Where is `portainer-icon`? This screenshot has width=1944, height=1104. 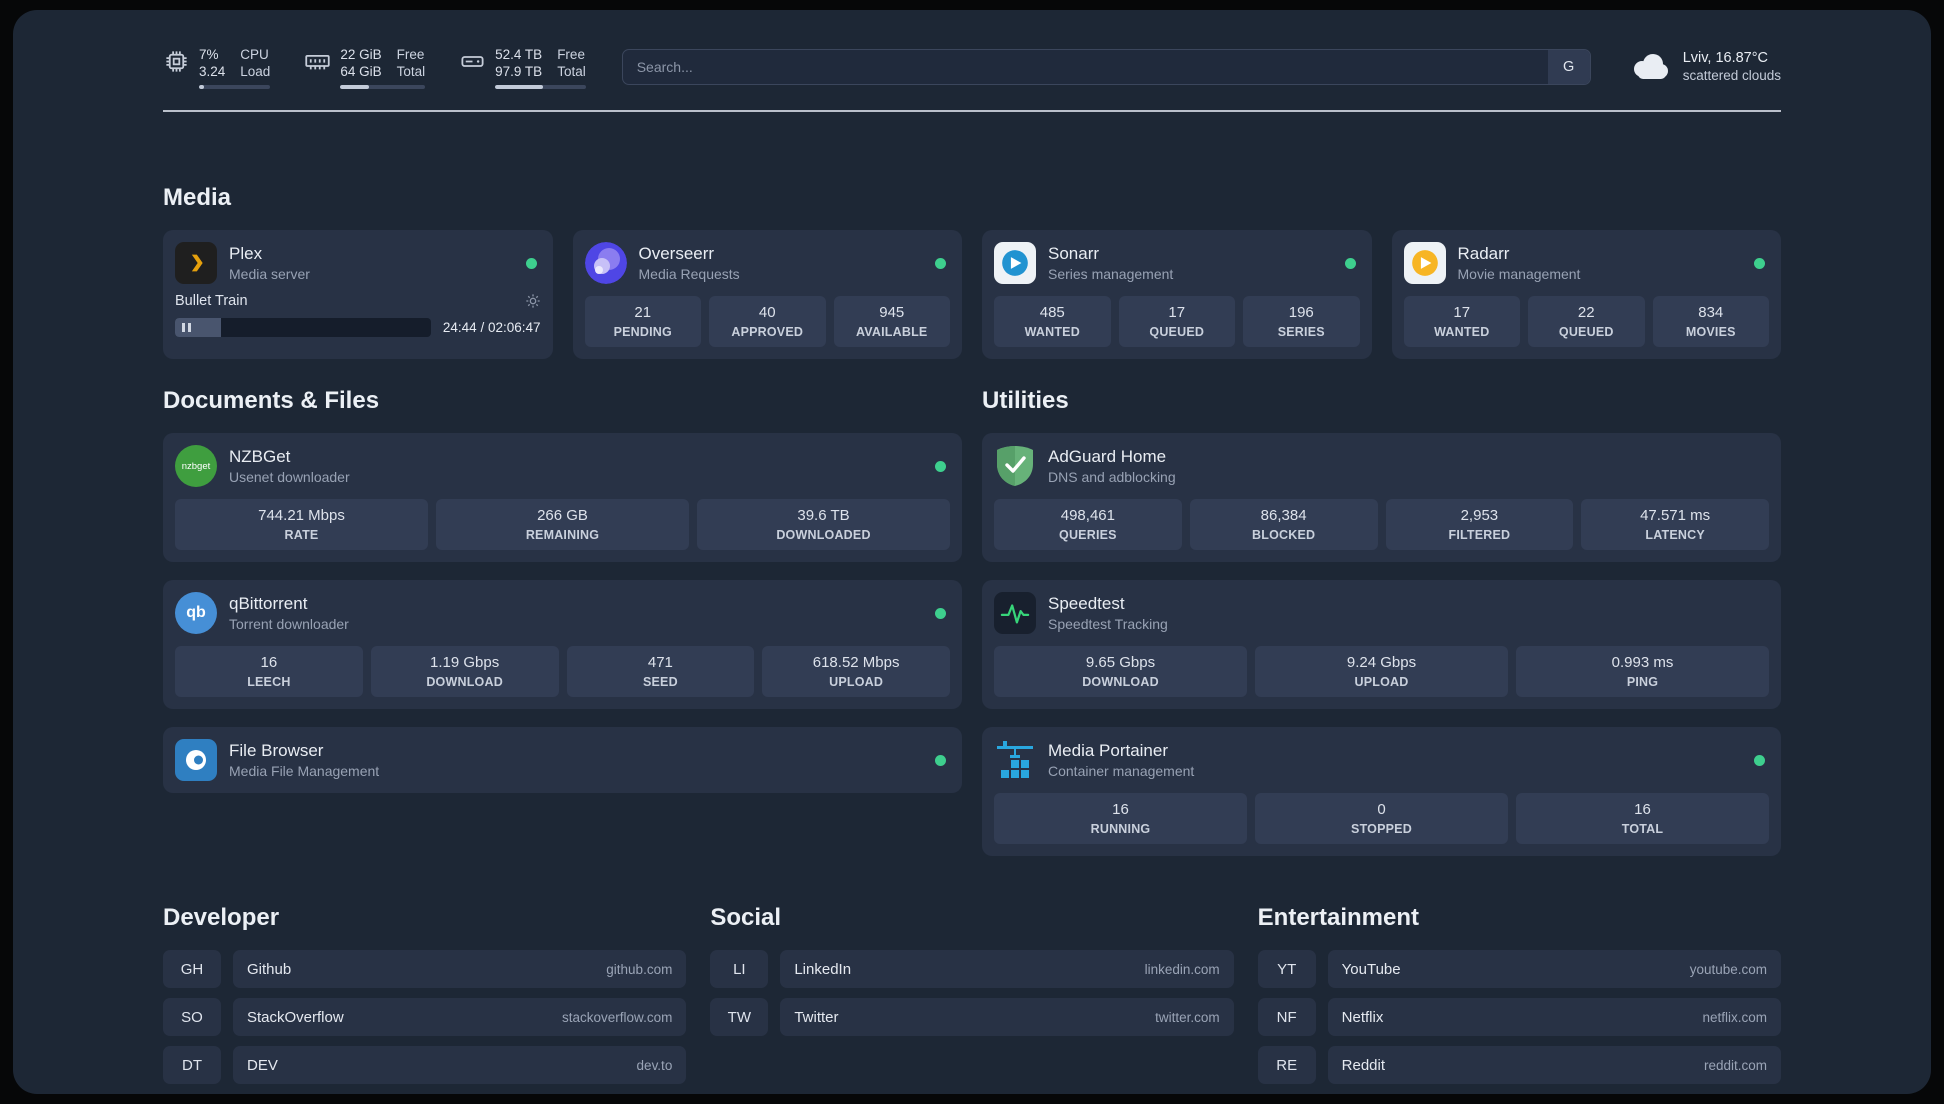 portainer-icon is located at coordinates (1015, 760).